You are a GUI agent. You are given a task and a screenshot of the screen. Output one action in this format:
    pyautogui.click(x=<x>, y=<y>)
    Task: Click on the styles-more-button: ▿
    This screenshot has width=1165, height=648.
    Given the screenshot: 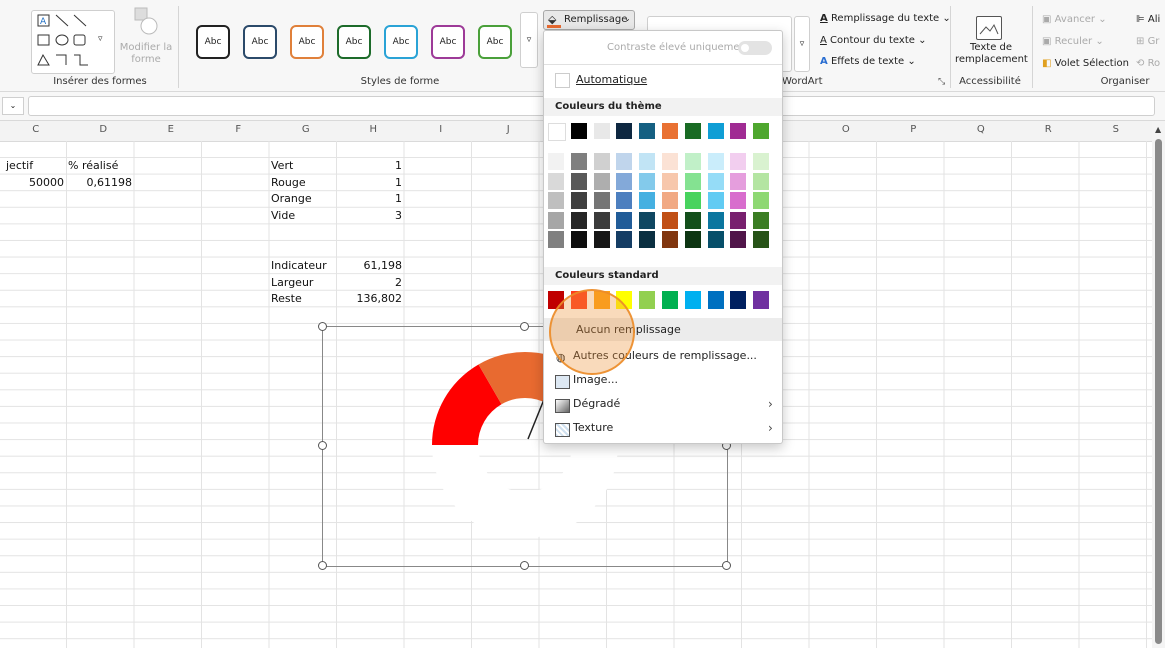 What is the action you would take?
    pyautogui.click(x=529, y=40)
    